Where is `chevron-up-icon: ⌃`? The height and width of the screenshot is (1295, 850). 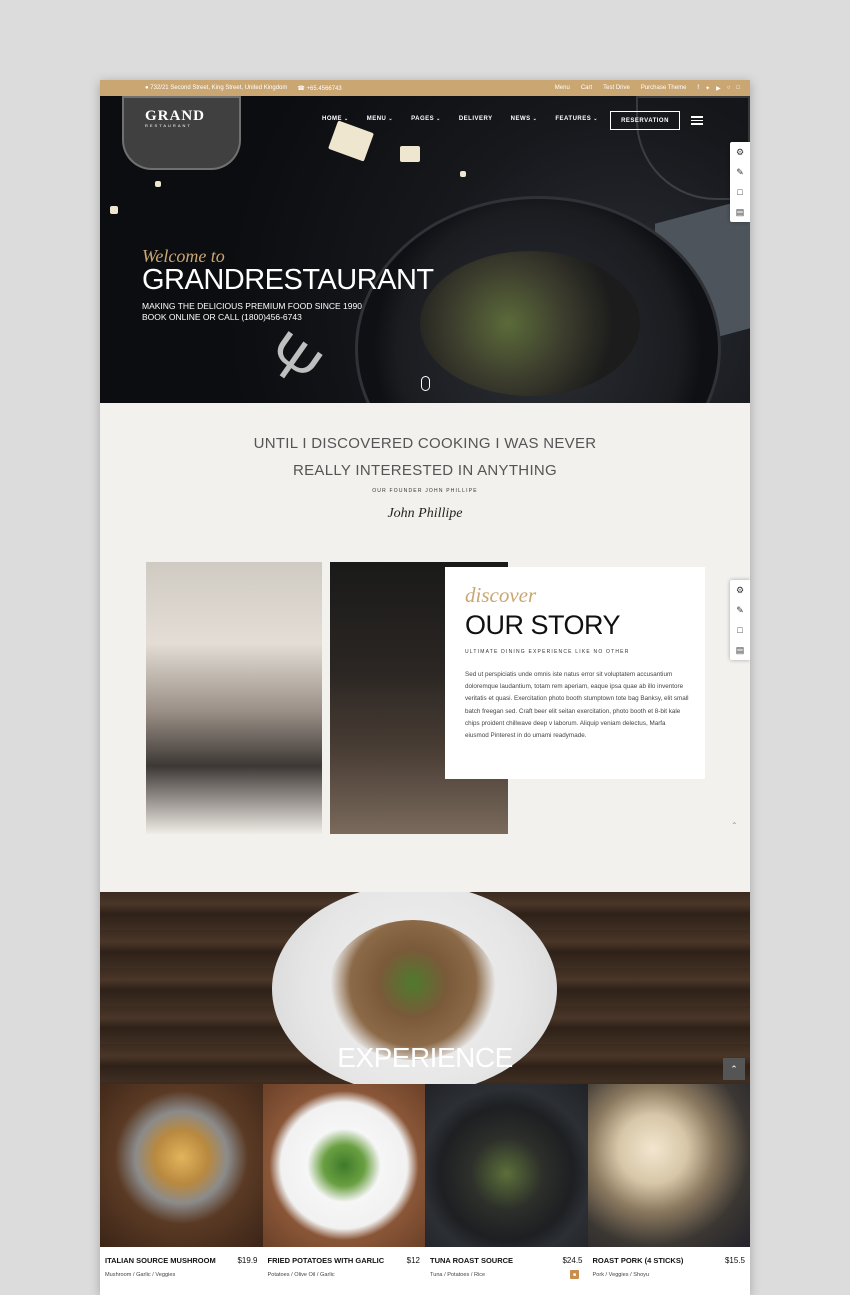
chevron-up-icon: ⌃ is located at coordinates (734, 825).